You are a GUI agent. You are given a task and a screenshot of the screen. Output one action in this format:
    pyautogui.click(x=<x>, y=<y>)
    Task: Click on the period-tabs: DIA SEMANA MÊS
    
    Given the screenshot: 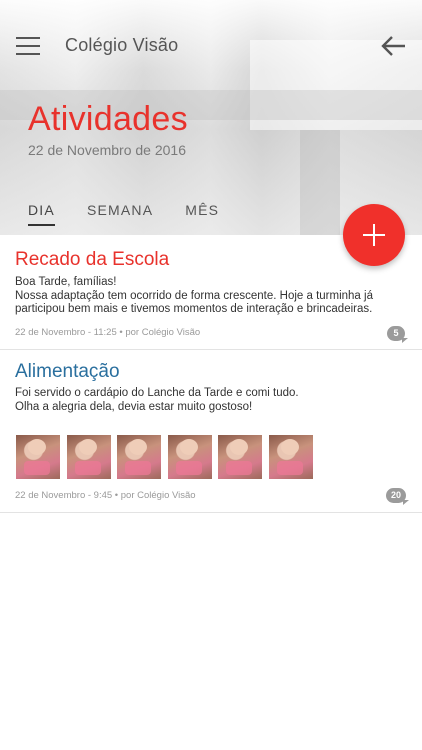 What is the action you would take?
    pyautogui.click(x=139, y=214)
    